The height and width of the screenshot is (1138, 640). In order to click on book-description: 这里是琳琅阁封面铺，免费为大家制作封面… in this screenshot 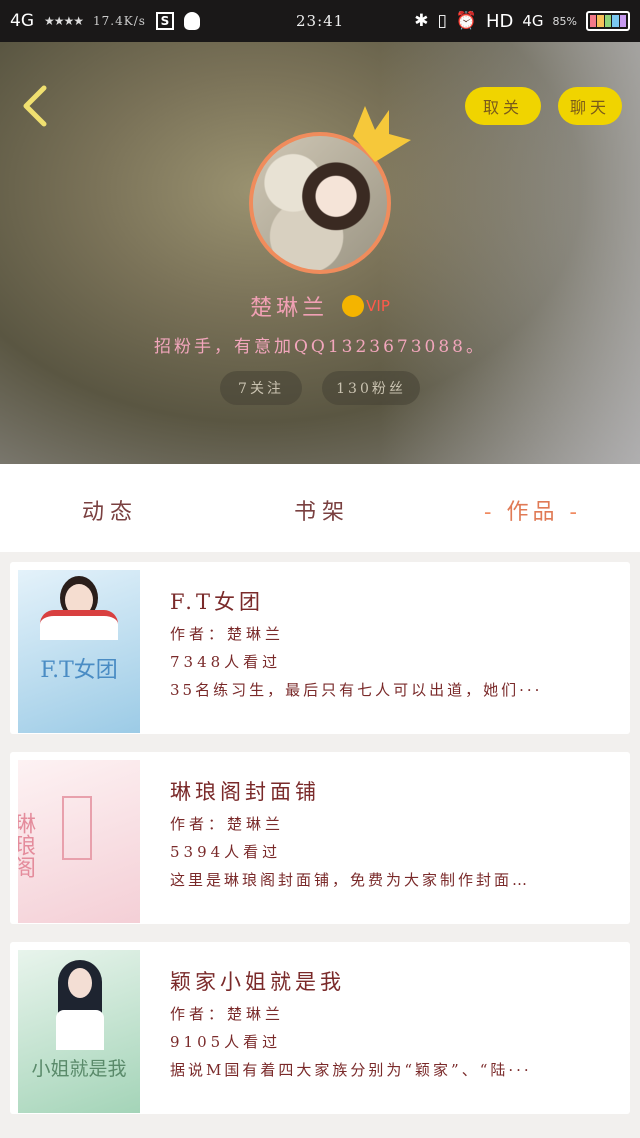, I will do `click(350, 880)`.